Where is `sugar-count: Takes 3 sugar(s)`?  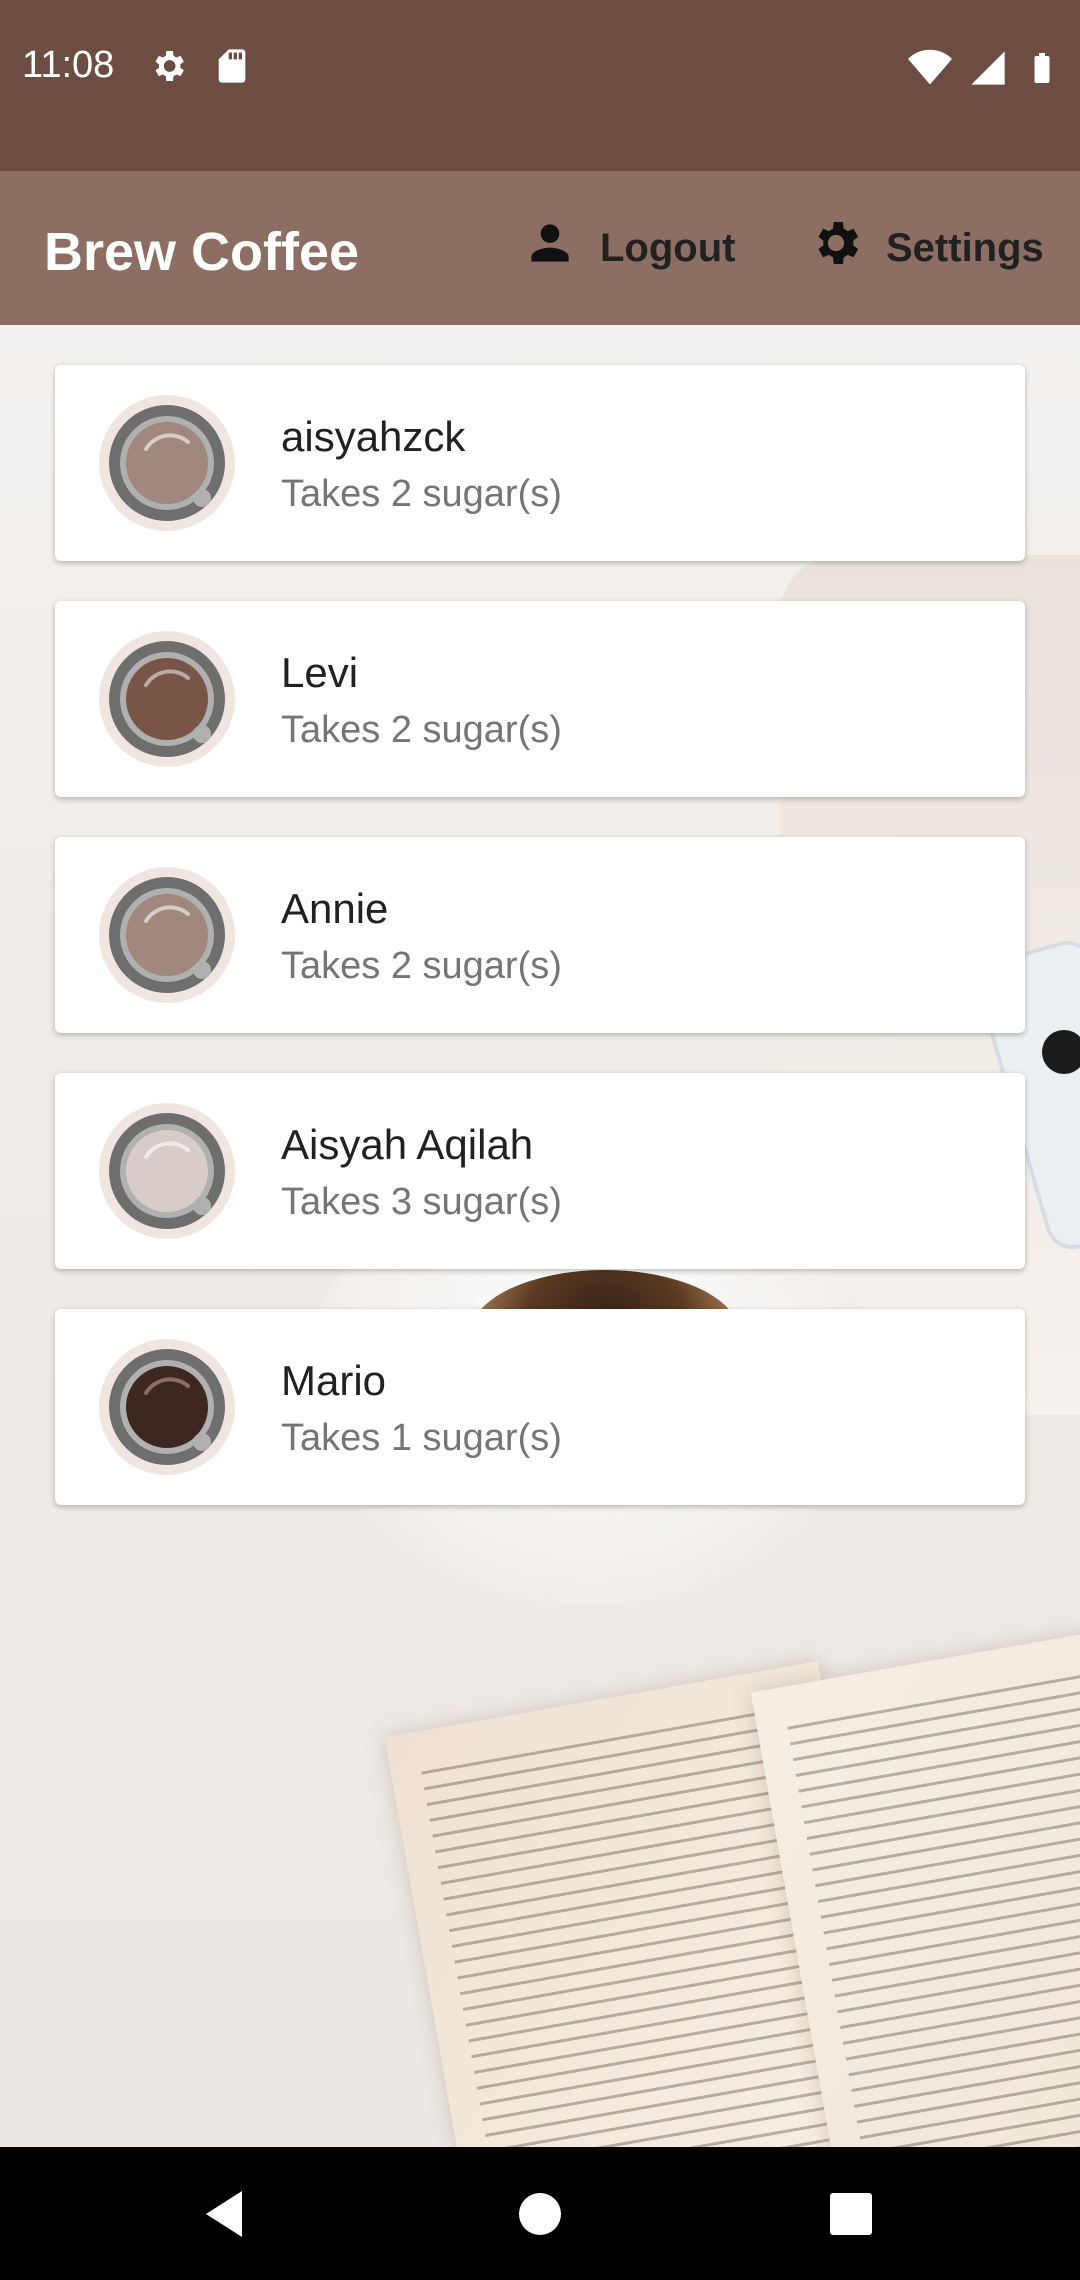
sugar-count: Takes 3 sugar(s) is located at coordinates (421, 1202).